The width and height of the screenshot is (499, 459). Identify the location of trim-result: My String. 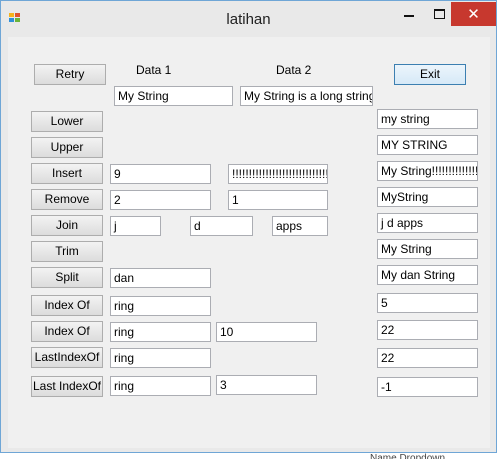
(427, 249).